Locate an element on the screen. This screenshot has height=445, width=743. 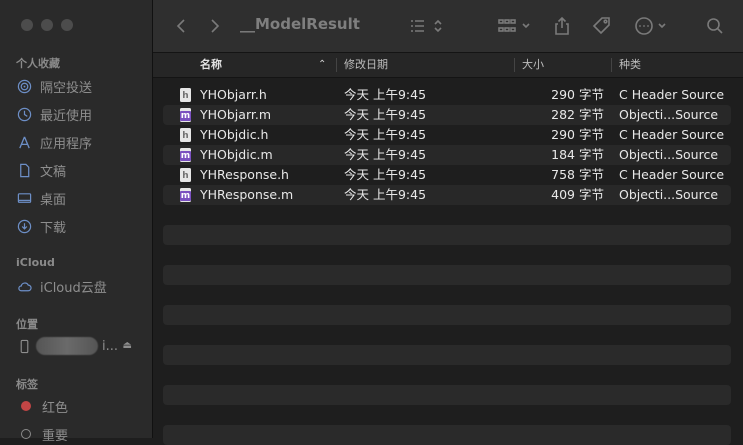
eject-icon: ⏏ is located at coordinates (127, 345).